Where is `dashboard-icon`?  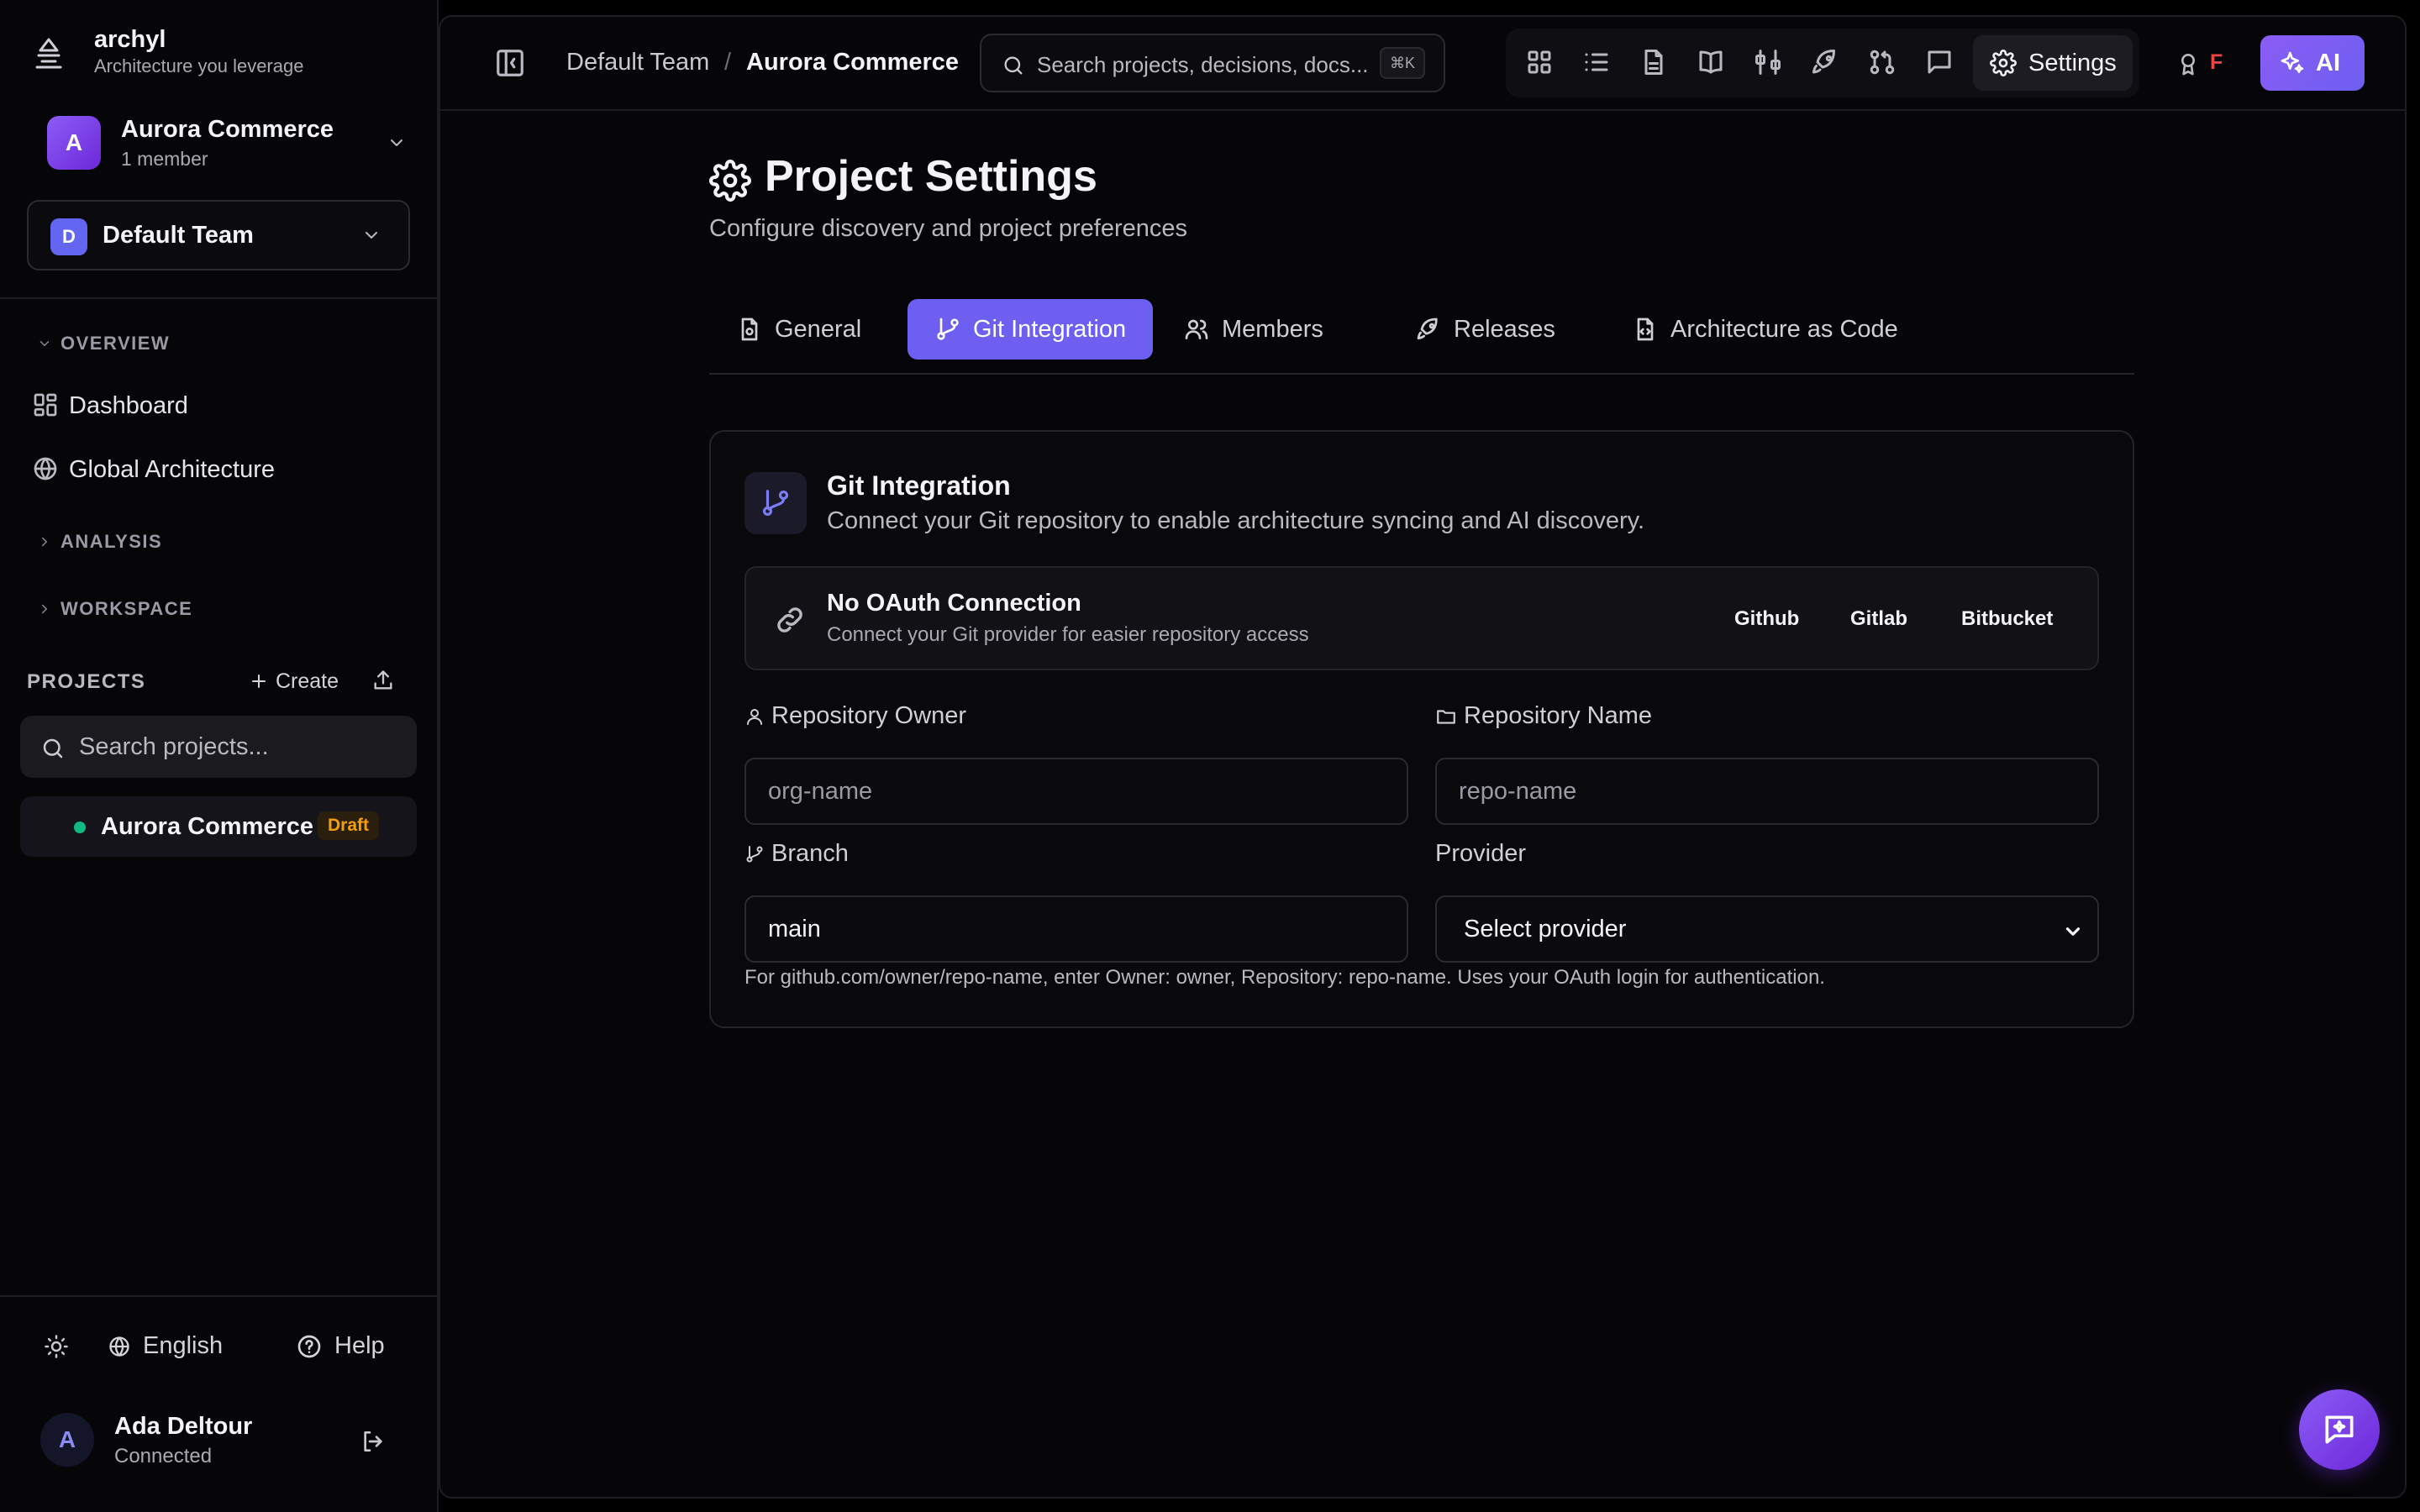
dashboard-icon is located at coordinates (45, 404).